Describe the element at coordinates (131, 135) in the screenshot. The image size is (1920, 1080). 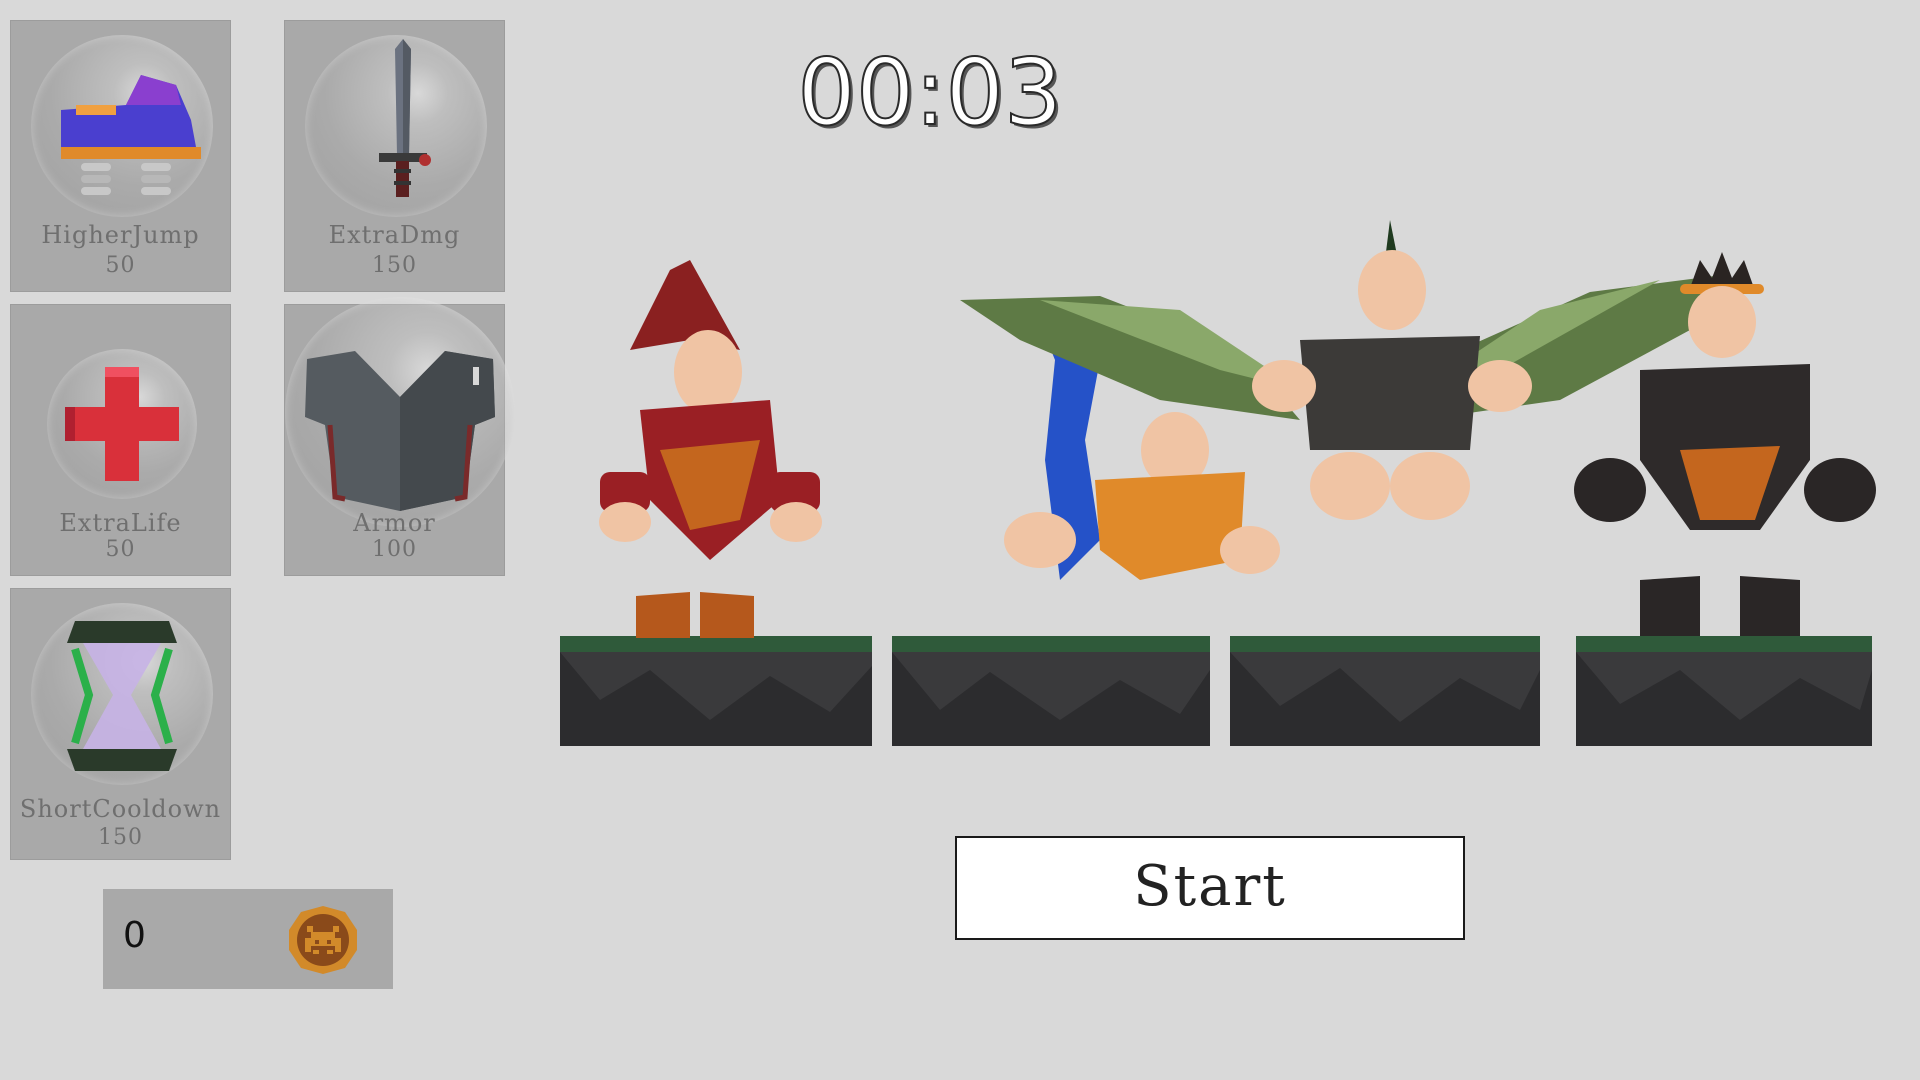
I see `spring-boot-icon` at that location.